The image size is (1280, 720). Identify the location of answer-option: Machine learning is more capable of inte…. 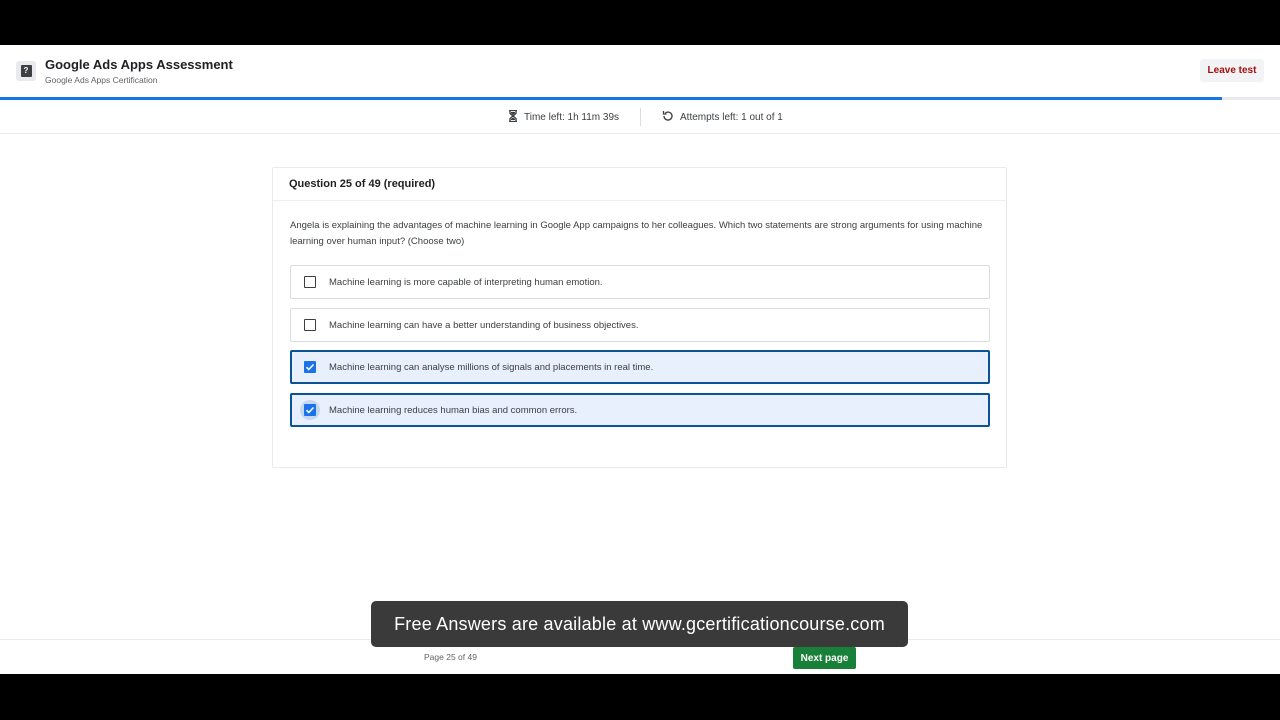
(640, 282).